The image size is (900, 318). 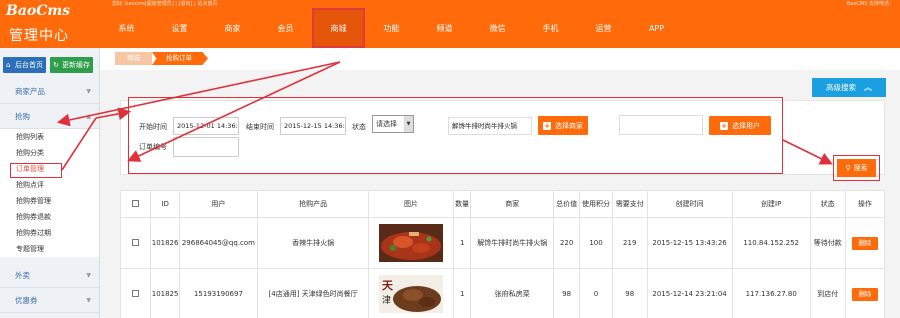 I want to click on cell-created-time: 2015-12-15 13:43:26, so click(x=689, y=243).